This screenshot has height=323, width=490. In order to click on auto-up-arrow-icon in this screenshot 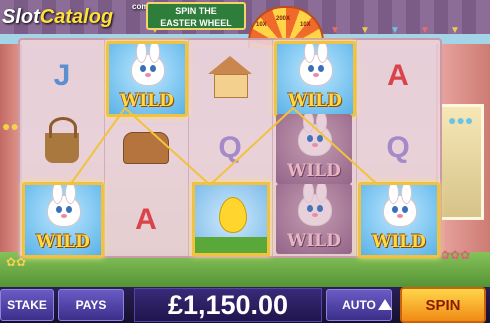, I will do `click(385, 304)`.